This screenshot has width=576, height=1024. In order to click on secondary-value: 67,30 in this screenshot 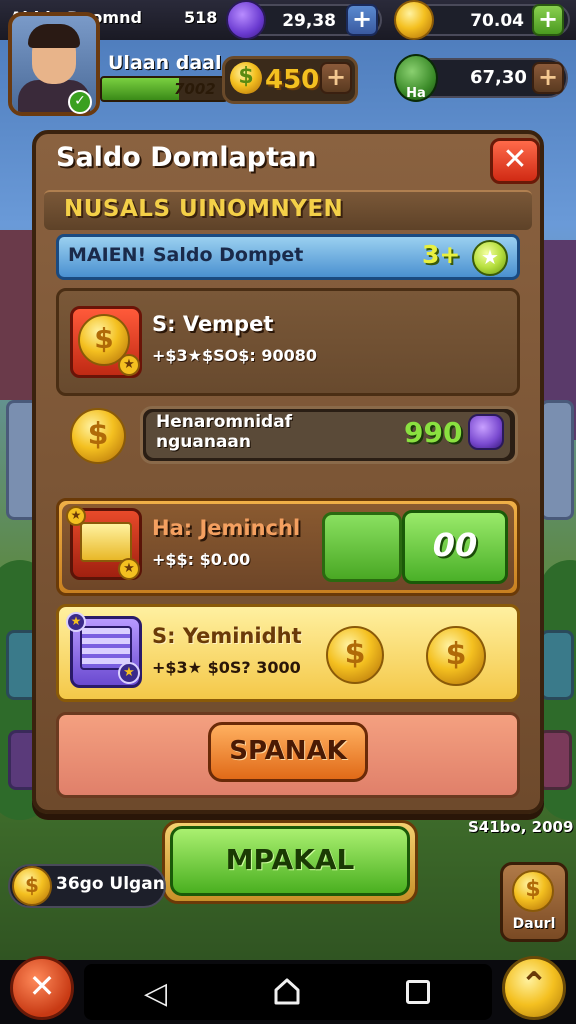, I will do `click(498, 77)`.